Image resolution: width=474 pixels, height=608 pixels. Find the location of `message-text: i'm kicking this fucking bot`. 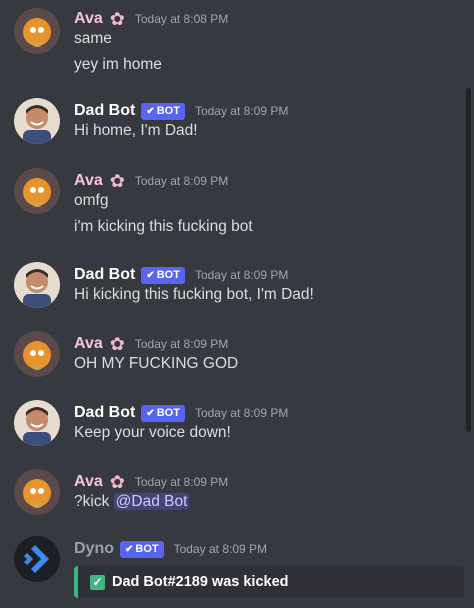

message-text: i'm kicking this fucking bot is located at coordinates (163, 226).